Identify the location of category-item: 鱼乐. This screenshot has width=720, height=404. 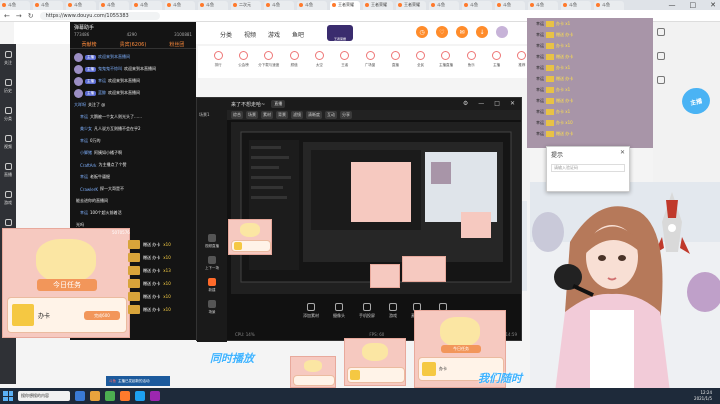
(471, 62).